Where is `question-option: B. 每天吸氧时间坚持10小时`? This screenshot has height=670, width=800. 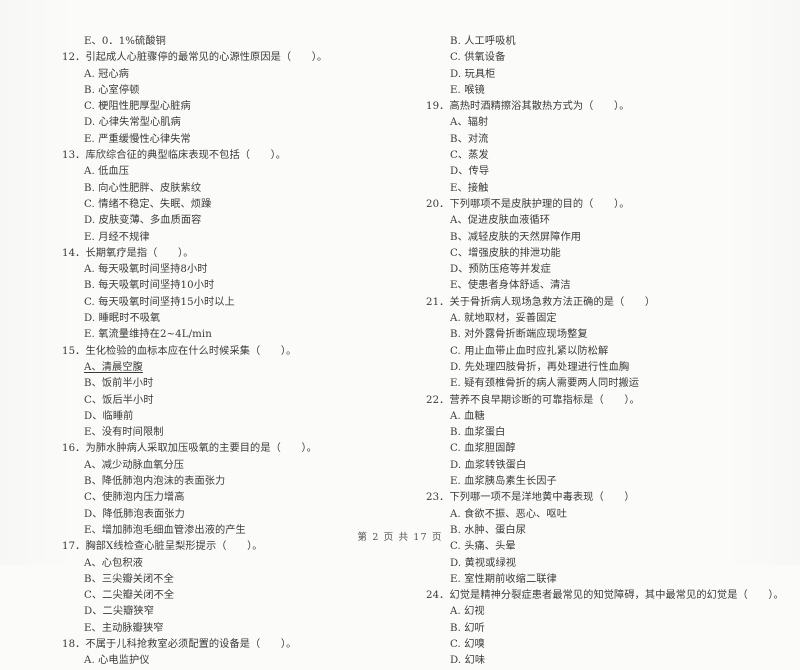 question-option: B. 每天吸氧时间坚持10小时 is located at coordinates (226, 286).